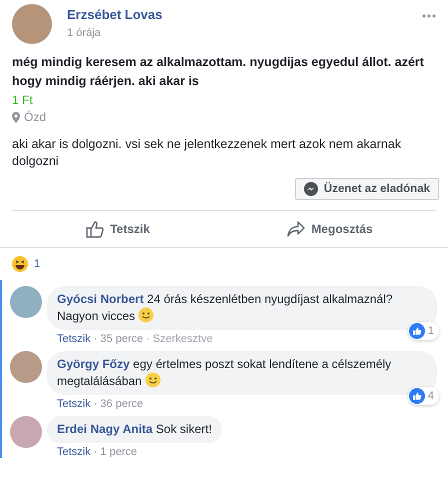  What do you see at coordinates (93, 364) in the screenshot?
I see `commenter-link: György Főzy` at bounding box center [93, 364].